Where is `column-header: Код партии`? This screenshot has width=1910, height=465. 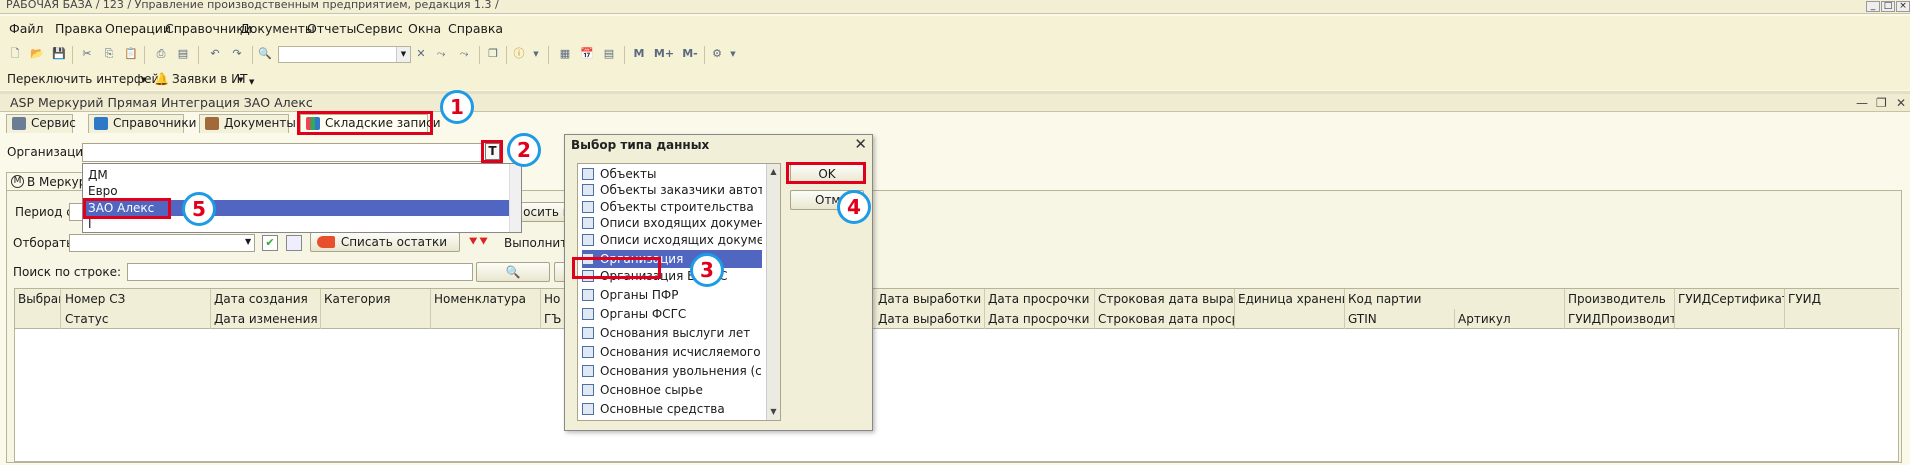 column-header: Код партии is located at coordinates (1455, 299).